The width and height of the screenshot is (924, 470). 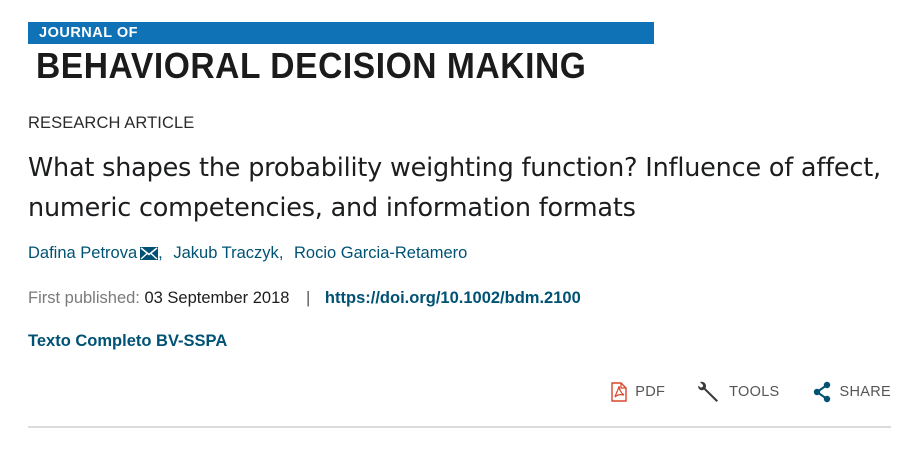 I want to click on envelope-icon, so click(x=149, y=253).